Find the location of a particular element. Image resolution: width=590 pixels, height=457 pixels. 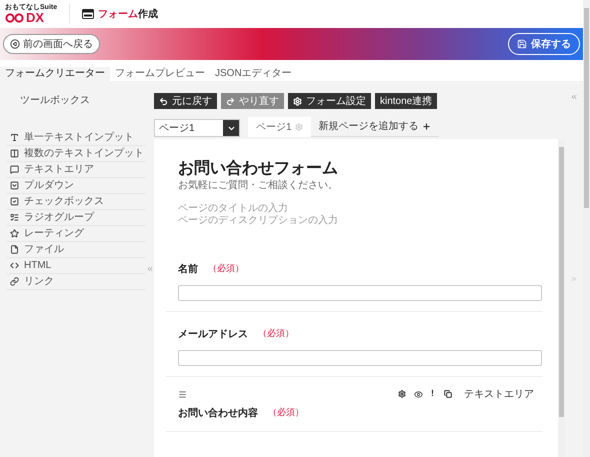

speech-bubble-icon is located at coordinates (14, 169).